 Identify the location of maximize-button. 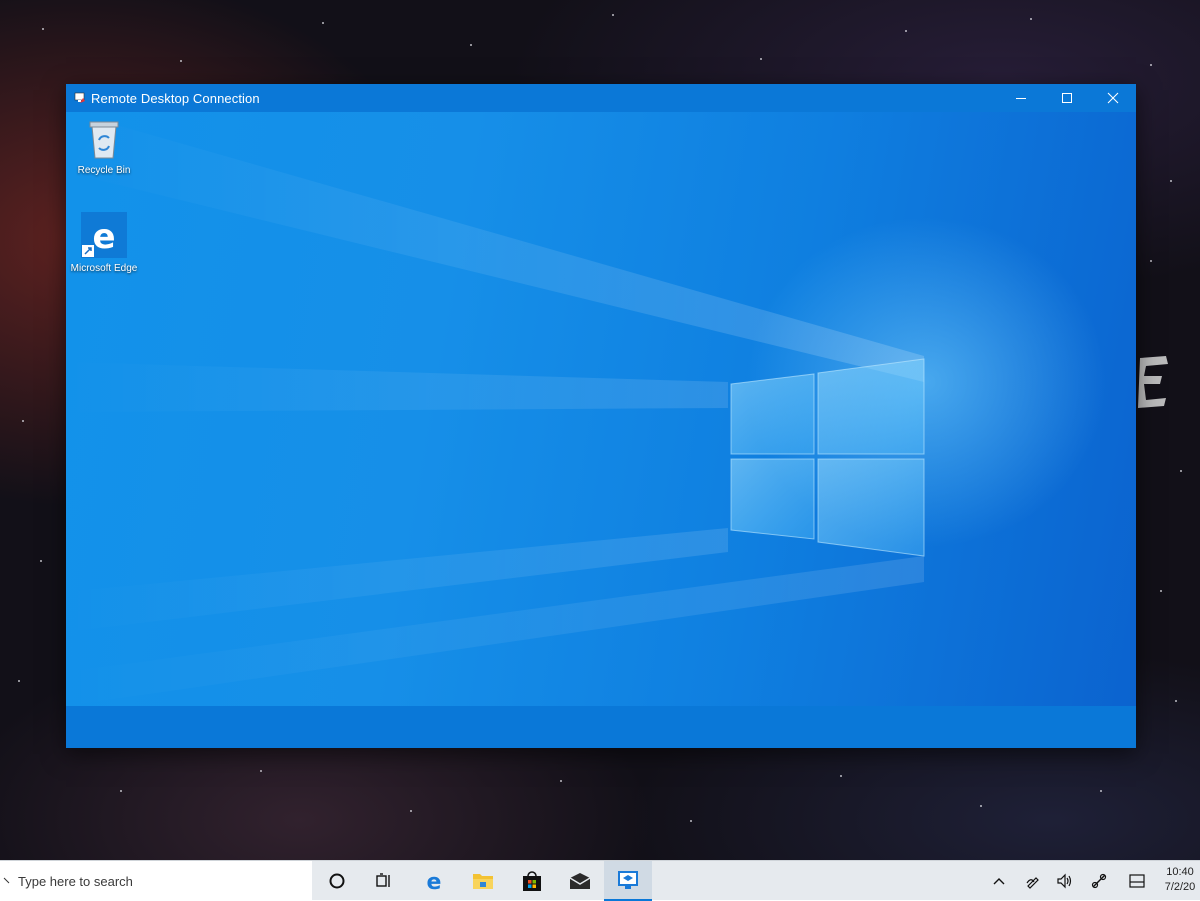
(1067, 98).